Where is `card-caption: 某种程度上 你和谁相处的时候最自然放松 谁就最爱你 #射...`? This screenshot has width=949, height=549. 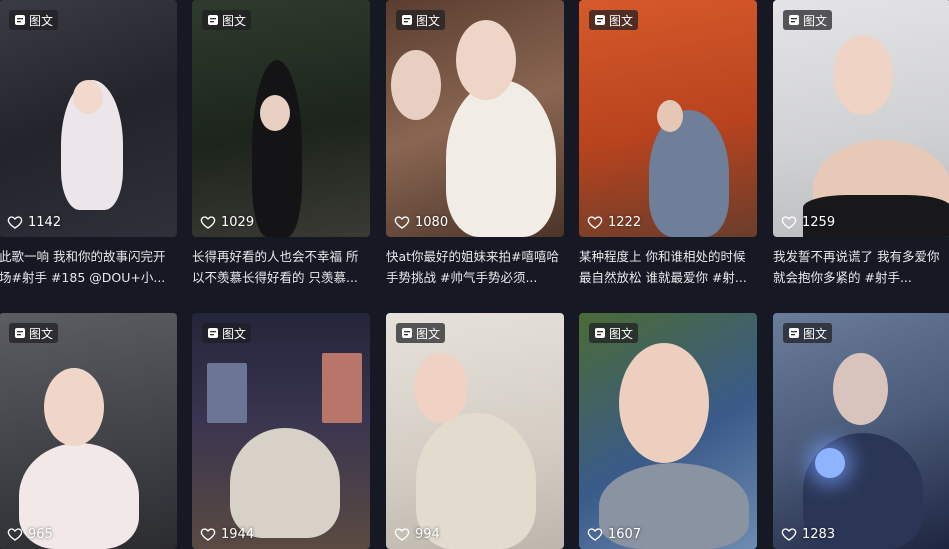
card-caption: 某种程度上 你和谁相处的时候最自然放松 谁就最爱你 #射... is located at coordinates (668, 267).